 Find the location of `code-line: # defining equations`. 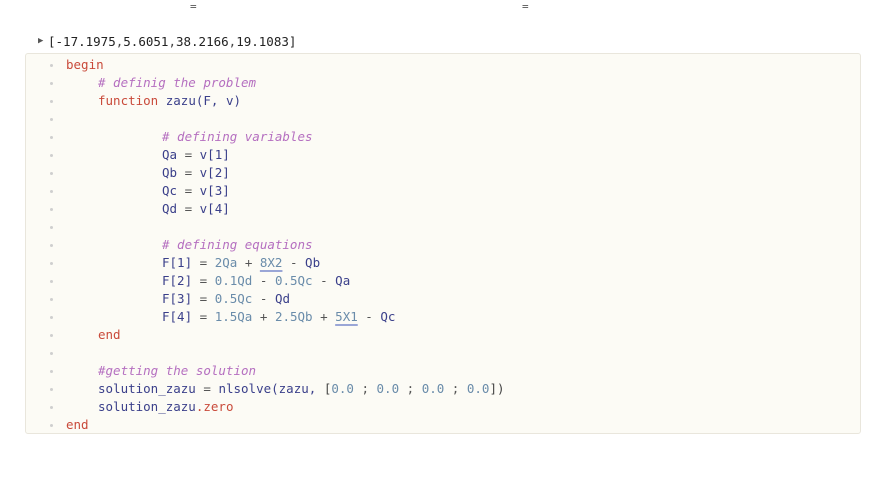

code-line: # defining equations is located at coordinates (444, 245).